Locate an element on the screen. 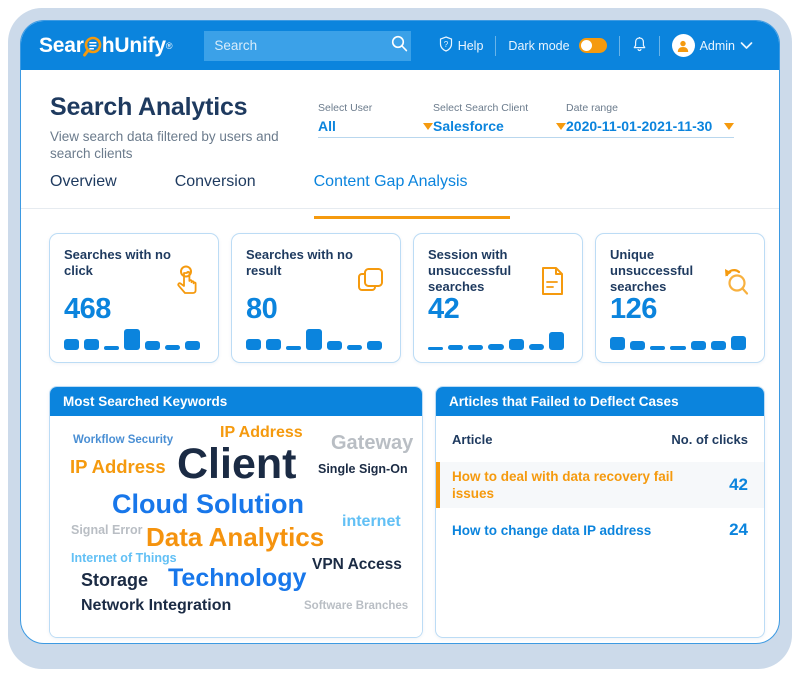  search-icon is located at coordinates (399, 46).